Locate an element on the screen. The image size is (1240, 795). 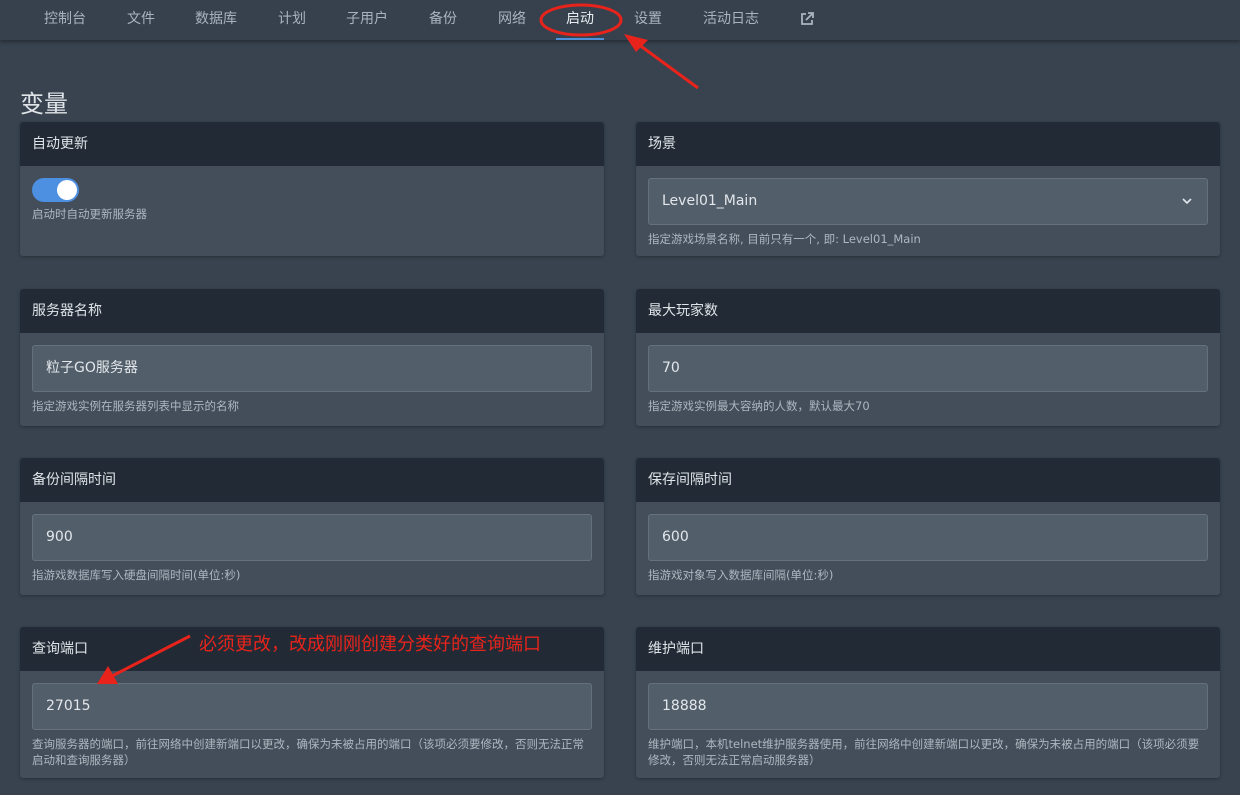
backup-interval-input: 900 is located at coordinates (312, 537).